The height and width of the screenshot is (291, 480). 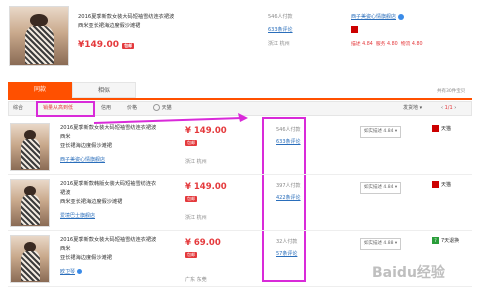 I want to click on top-product-image, so click(x=39, y=36).